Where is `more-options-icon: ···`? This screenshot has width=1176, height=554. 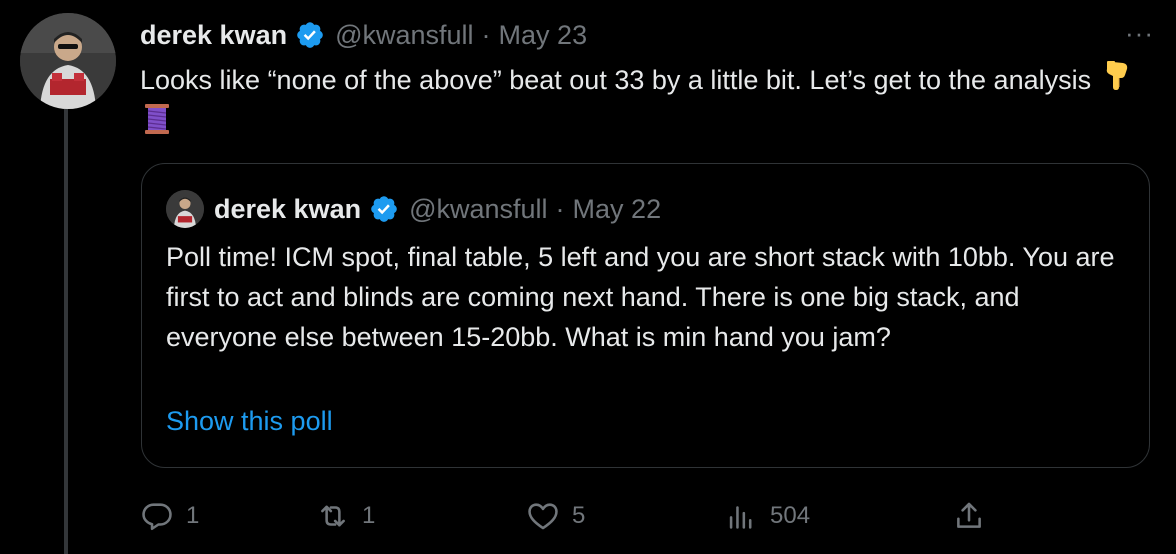
more-options-icon: ··· is located at coordinates (1139, 33).